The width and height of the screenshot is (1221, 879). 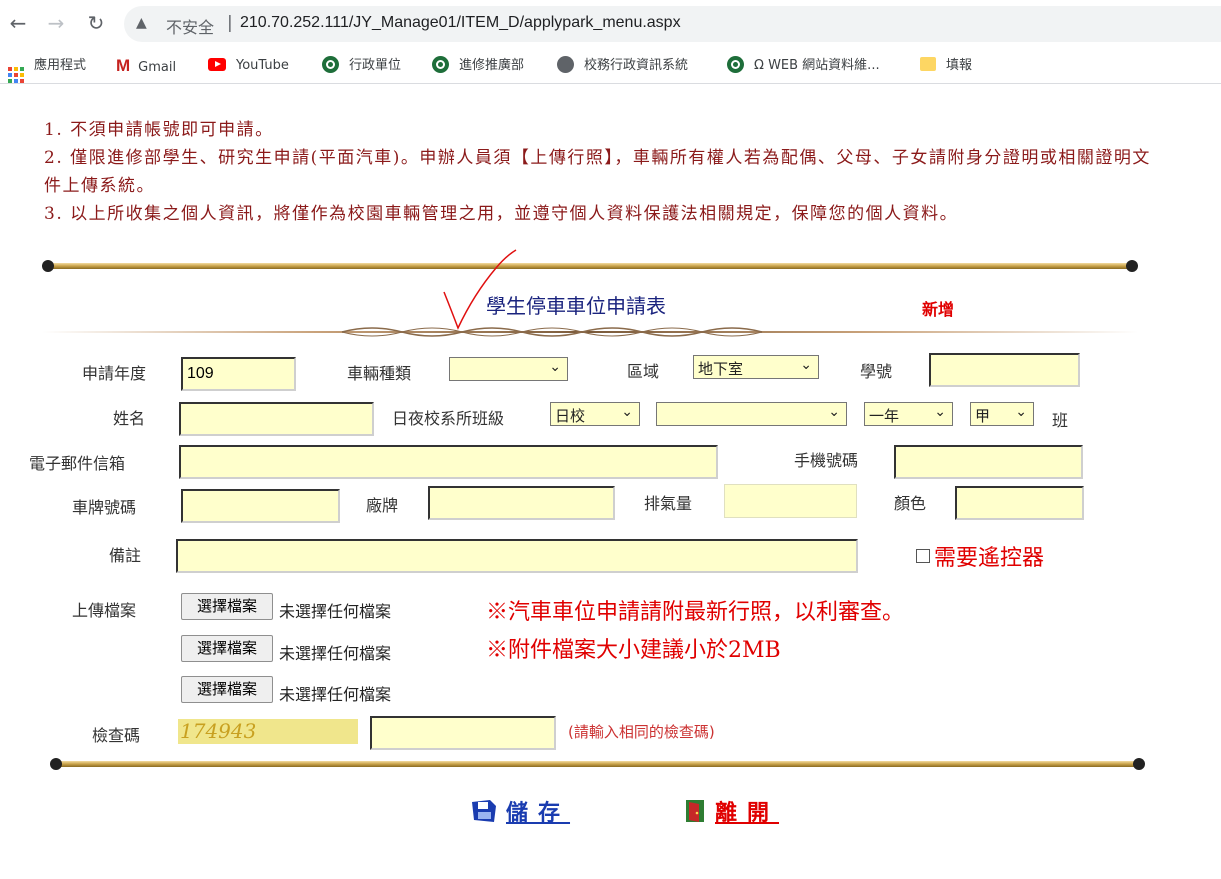 What do you see at coordinates (116, 735) in the screenshot?
I see `label-captcha: 檢查碼` at bounding box center [116, 735].